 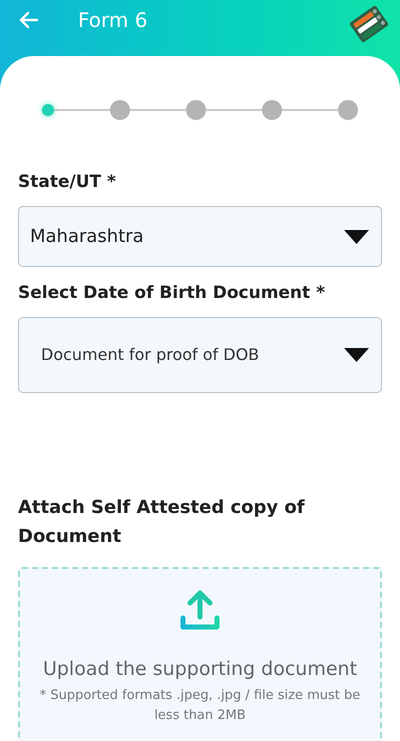 What do you see at coordinates (200, 669) in the screenshot?
I see `upload-prompt: Upload the supporting document` at bounding box center [200, 669].